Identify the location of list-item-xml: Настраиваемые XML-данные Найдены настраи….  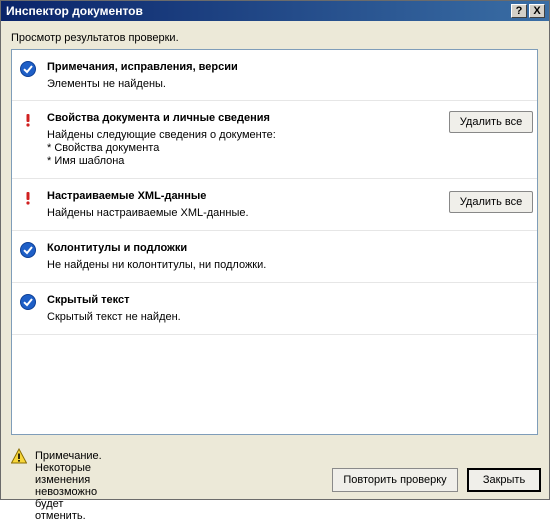
(274, 205).